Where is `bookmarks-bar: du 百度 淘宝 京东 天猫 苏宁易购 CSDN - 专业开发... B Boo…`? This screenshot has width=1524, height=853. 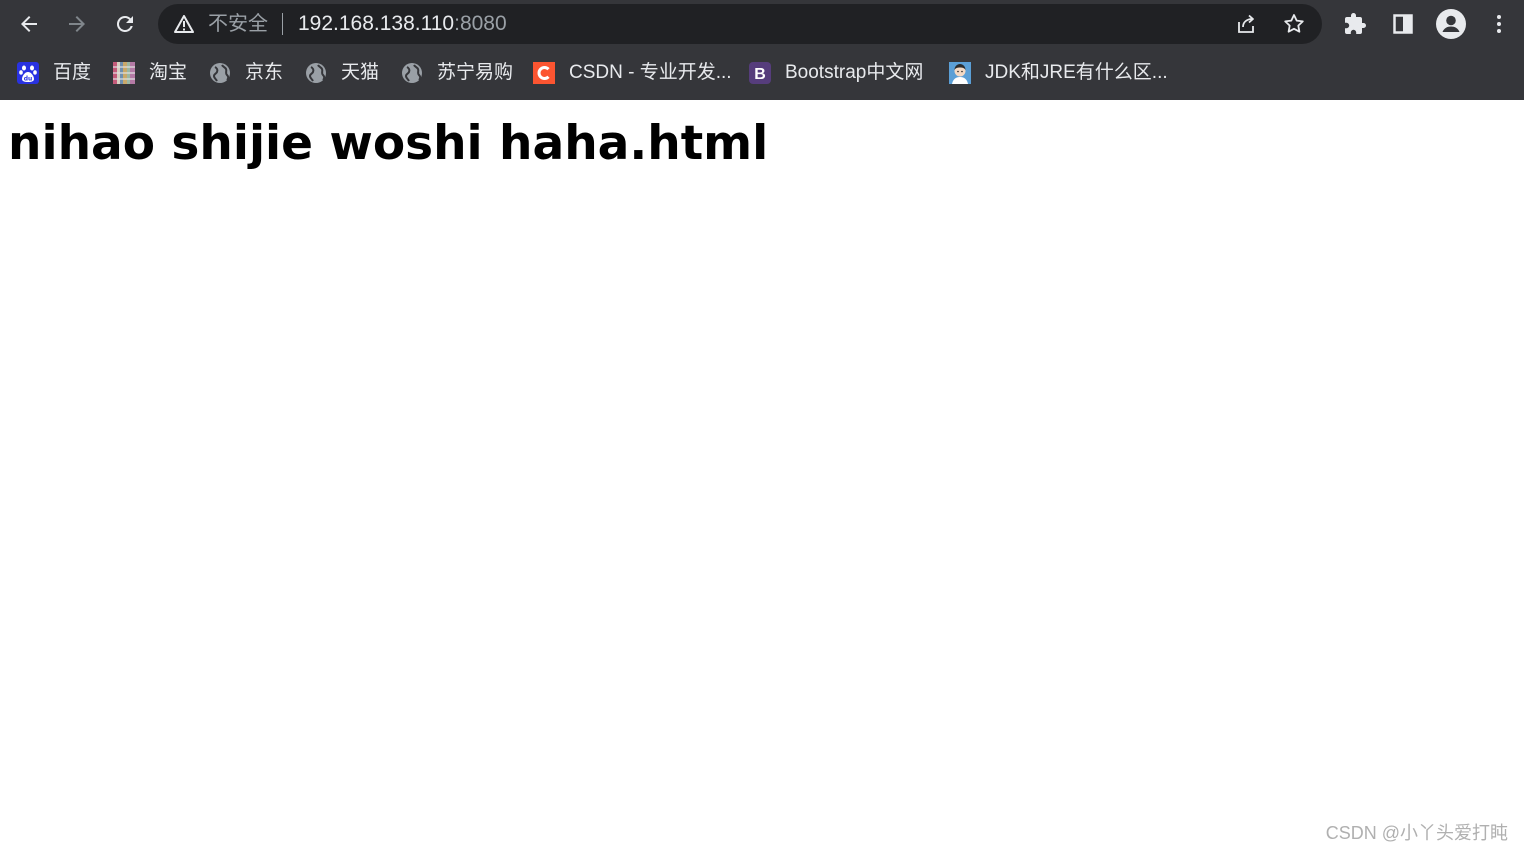 bookmarks-bar: du 百度 淘宝 京东 天猫 苏宁易购 CSDN - 专业开发... B Boo… is located at coordinates (762, 74).